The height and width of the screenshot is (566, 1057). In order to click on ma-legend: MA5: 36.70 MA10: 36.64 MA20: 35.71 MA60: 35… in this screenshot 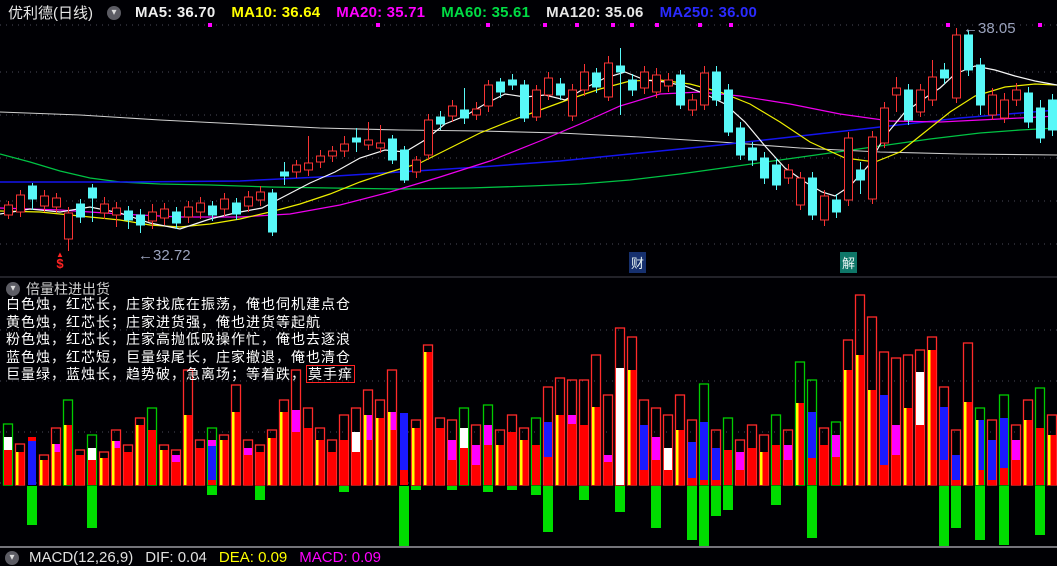, I will do `click(454, 12)`.